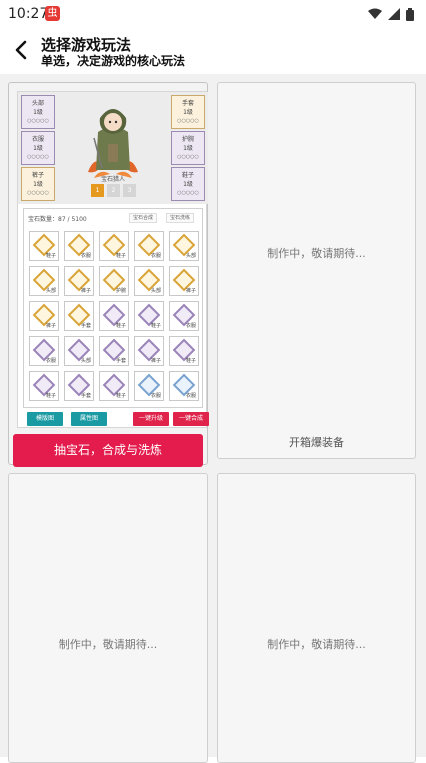 Image resolution: width=426 pixels, height=763 pixels. I want to click on slot-label: 鞋子, so click(187, 175).